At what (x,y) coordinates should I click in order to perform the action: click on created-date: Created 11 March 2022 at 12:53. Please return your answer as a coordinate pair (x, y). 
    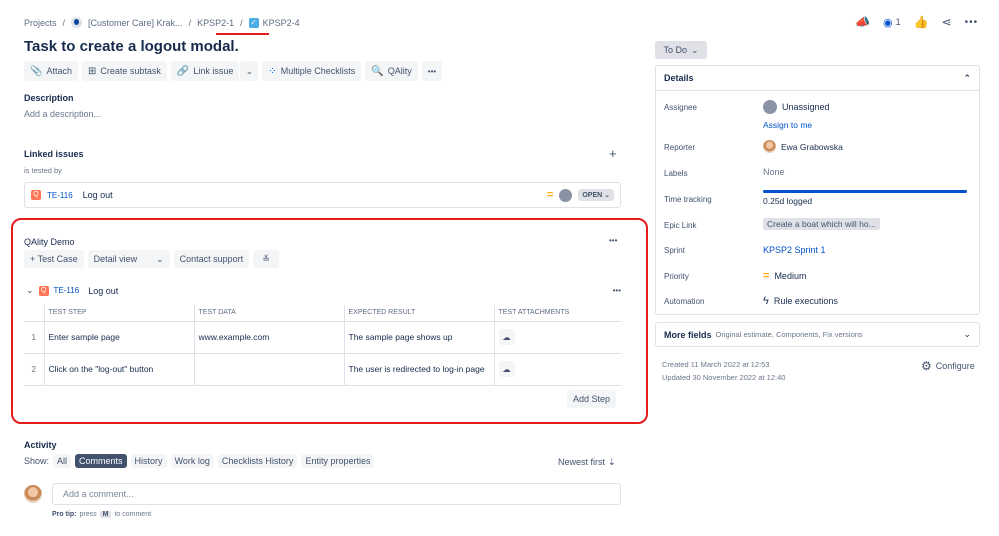
    Looking at the image, I should click on (715, 364).